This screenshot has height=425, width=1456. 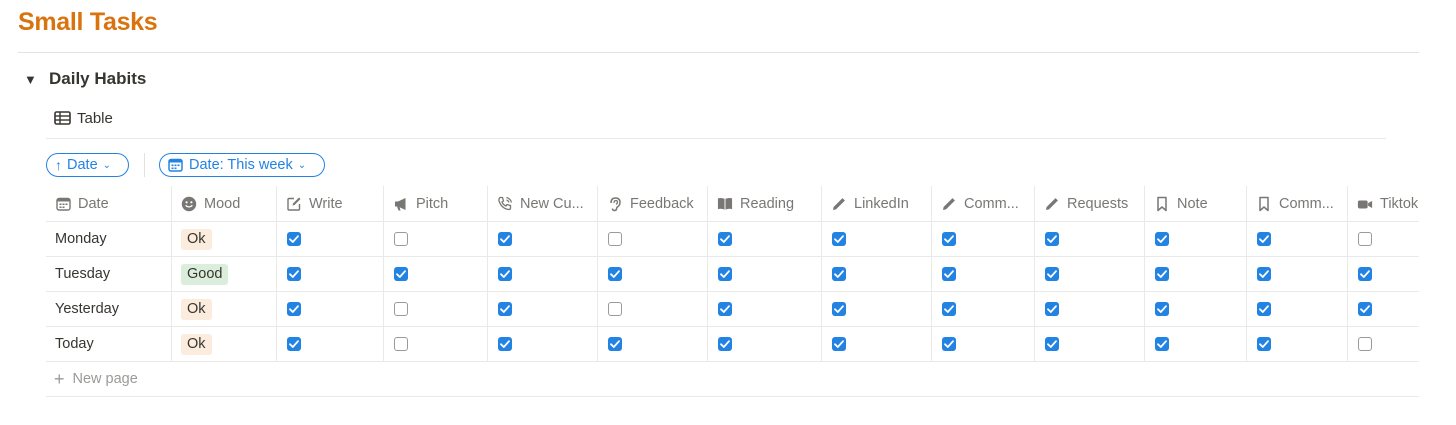 I want to click on column-header-date: Date, so click(x=108, y=203).